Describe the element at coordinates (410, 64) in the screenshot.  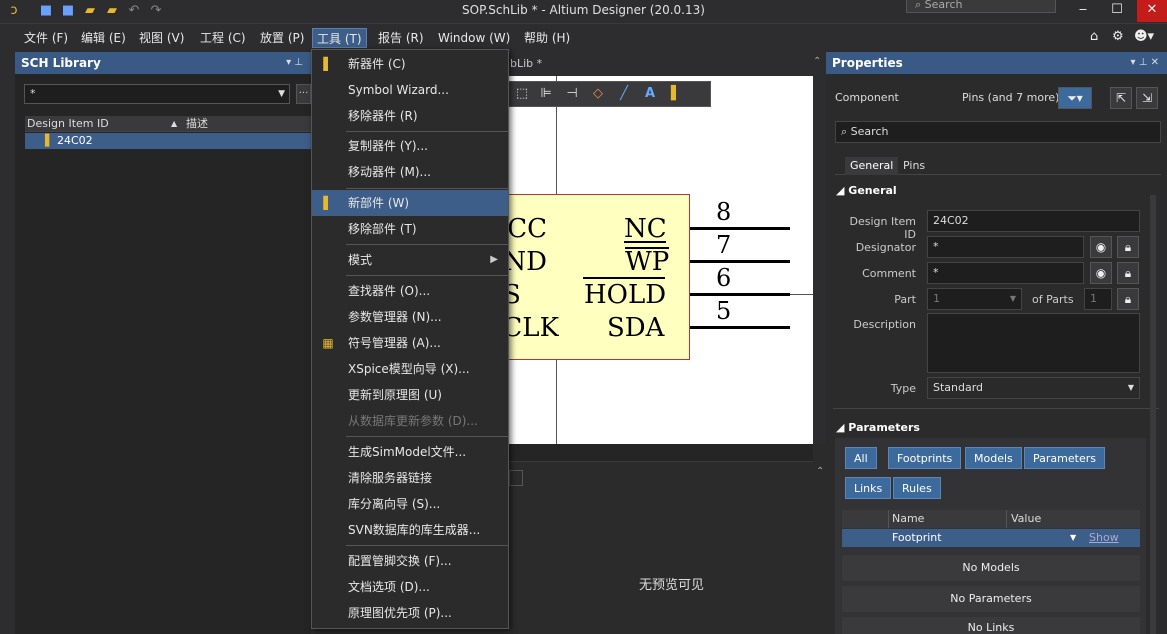
I see `menu-new-component: ▌ 新器件 (C)` at that location.